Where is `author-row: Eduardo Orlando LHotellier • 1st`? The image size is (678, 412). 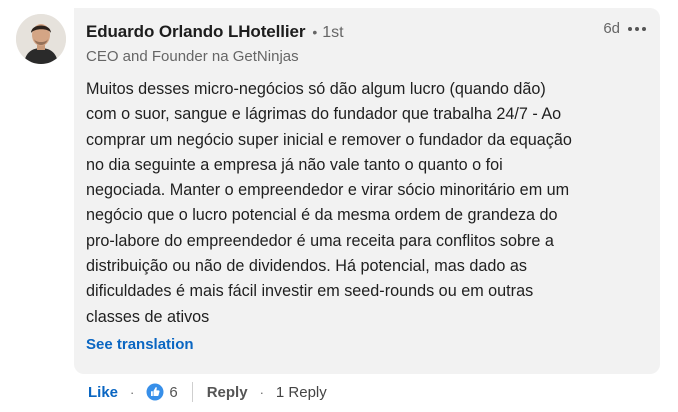
author-row: Eduardo Orlando LHotellier • 1st is located at coordinates (215, 32).